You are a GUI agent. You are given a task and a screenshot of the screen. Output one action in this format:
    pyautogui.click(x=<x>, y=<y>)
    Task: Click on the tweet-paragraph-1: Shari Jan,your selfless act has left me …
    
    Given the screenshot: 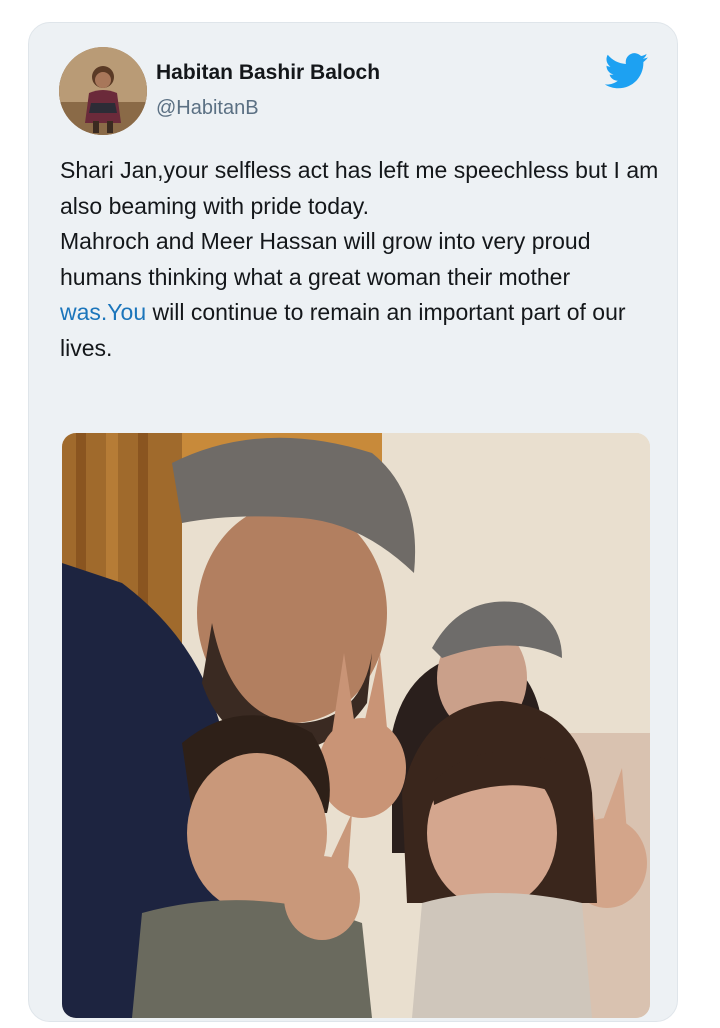 What is the action you would take?
    pyautogui.click(x=359, y=188)
    